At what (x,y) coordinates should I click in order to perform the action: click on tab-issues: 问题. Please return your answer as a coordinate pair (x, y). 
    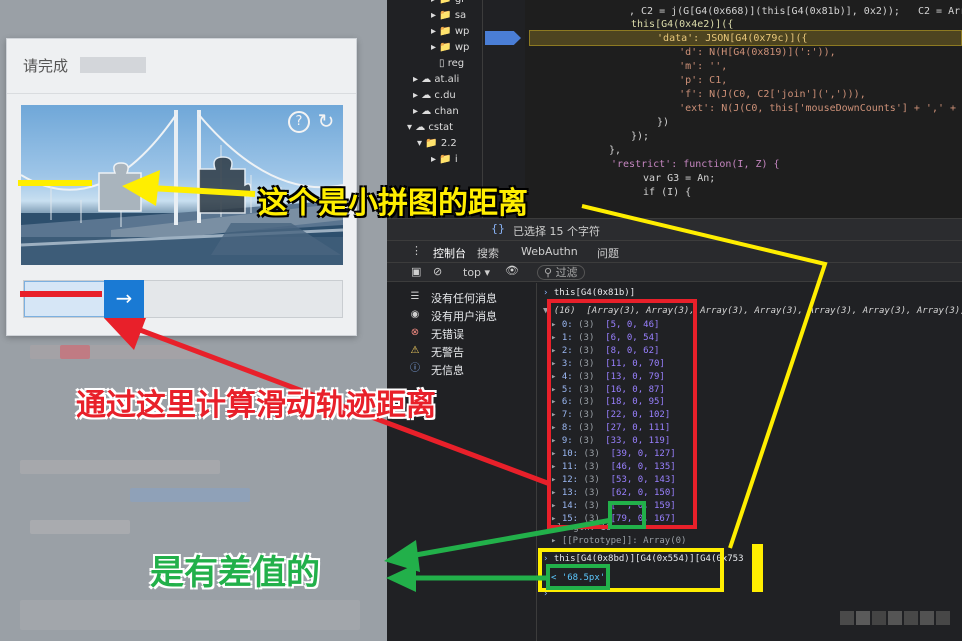
    Looking at the image, I should click on (608, 253).